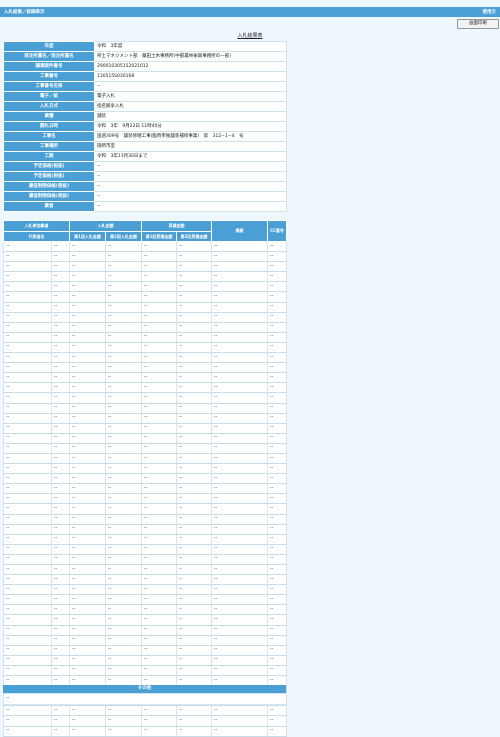 This screenshot has width=500, height=737. Describe the element at coordinates (490, 12) in the screenshot. I see `help-link: 使用方` at that location.